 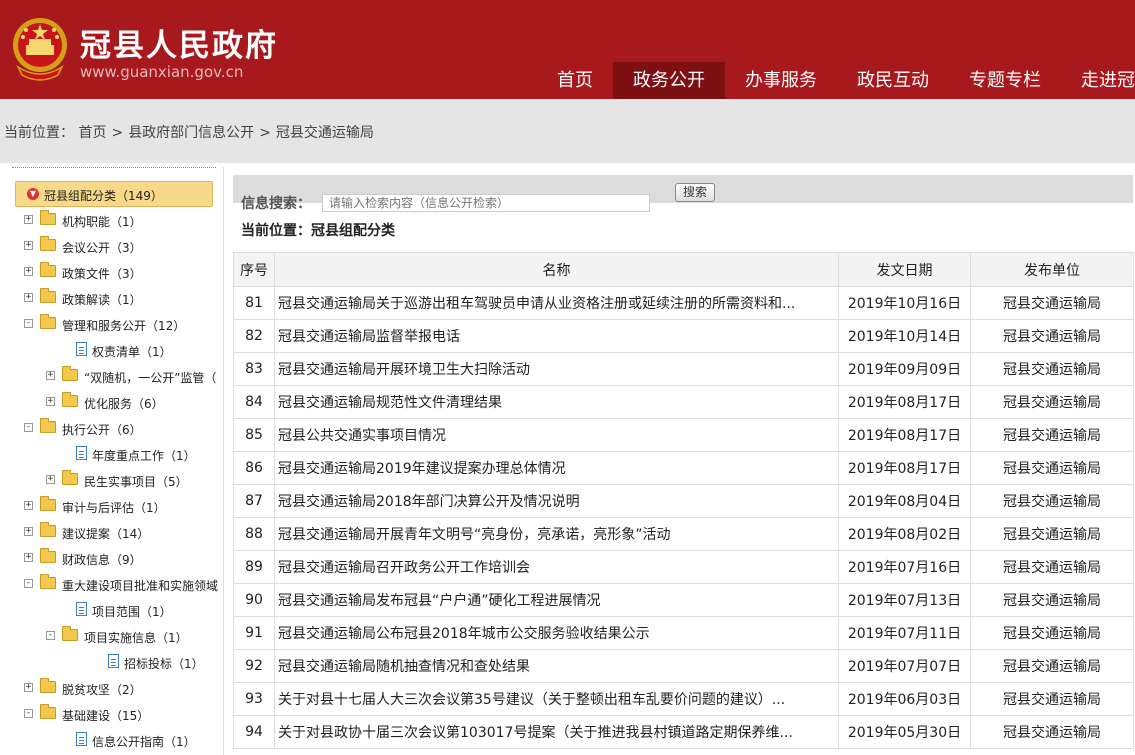 I want to click on breadcrumb-dept-link: 县政府部门信息公开, so click(x=191, y=133).